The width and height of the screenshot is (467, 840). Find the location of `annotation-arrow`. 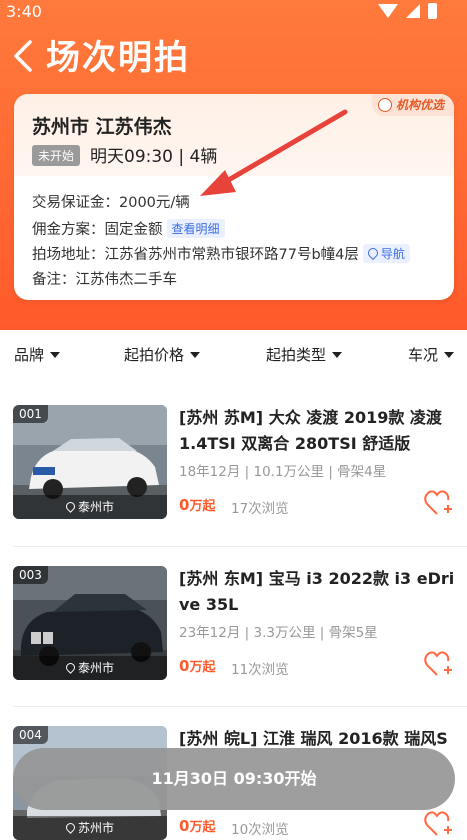

annotation-arrow is located at coordinates (274, 152).